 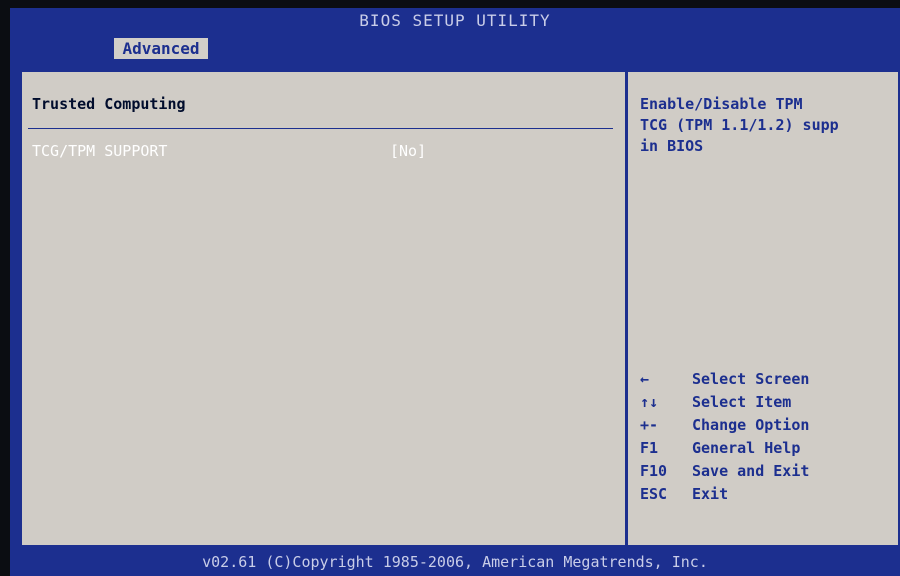 What do you see at coordinates (742, 402) in the screenshot?
I see `key-description: Select Item` at bounding box center [742, 402].